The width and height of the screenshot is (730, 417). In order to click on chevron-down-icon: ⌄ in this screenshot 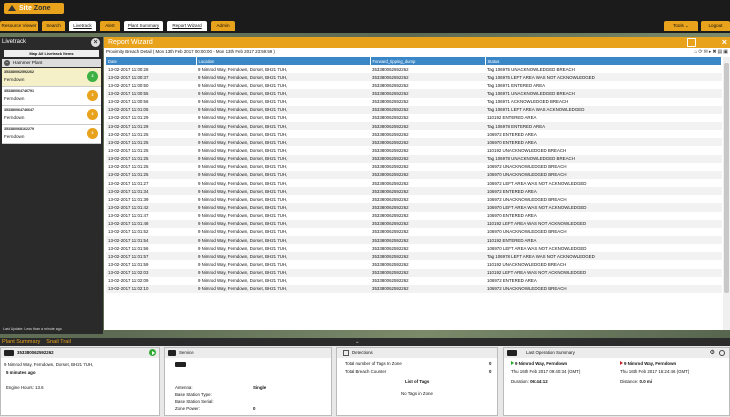, I will do `click(357, 342)`.